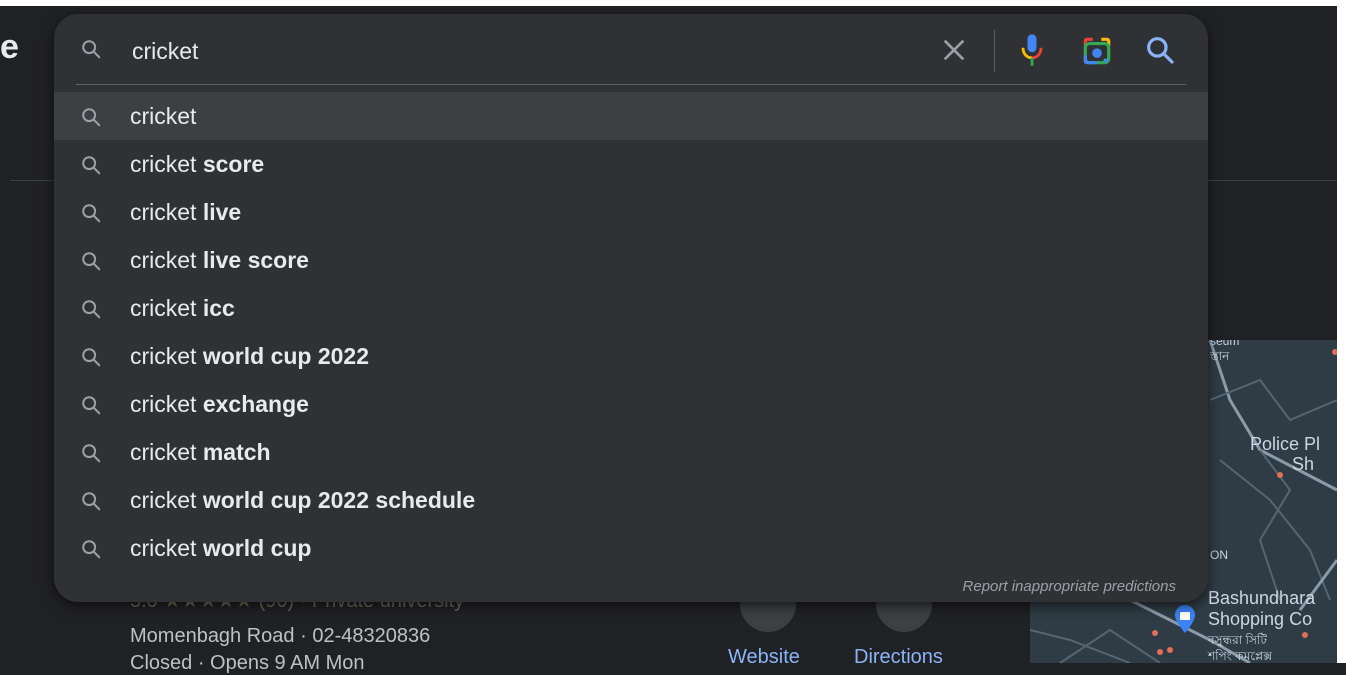  Describe the element at coordinates (257, 548) in the screenshot. I see `suggestion-completion: world cup` at that location.